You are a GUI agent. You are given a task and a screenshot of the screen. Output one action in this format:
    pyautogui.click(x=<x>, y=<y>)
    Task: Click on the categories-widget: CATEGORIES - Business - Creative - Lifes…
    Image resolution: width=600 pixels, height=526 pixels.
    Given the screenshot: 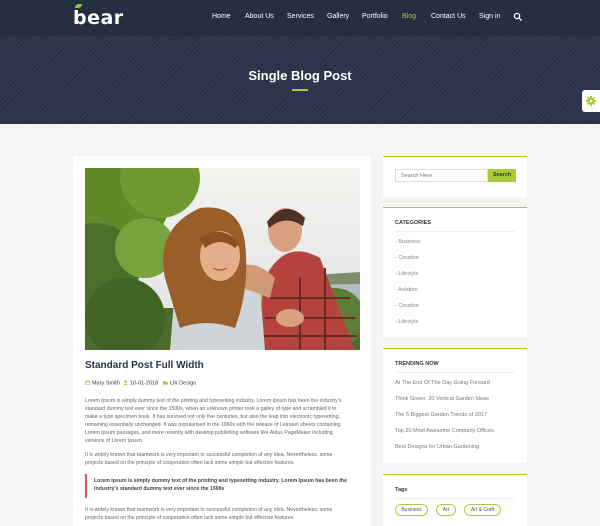 What is the action you would take?
    pyautogui.click(x=455, y=272)
    